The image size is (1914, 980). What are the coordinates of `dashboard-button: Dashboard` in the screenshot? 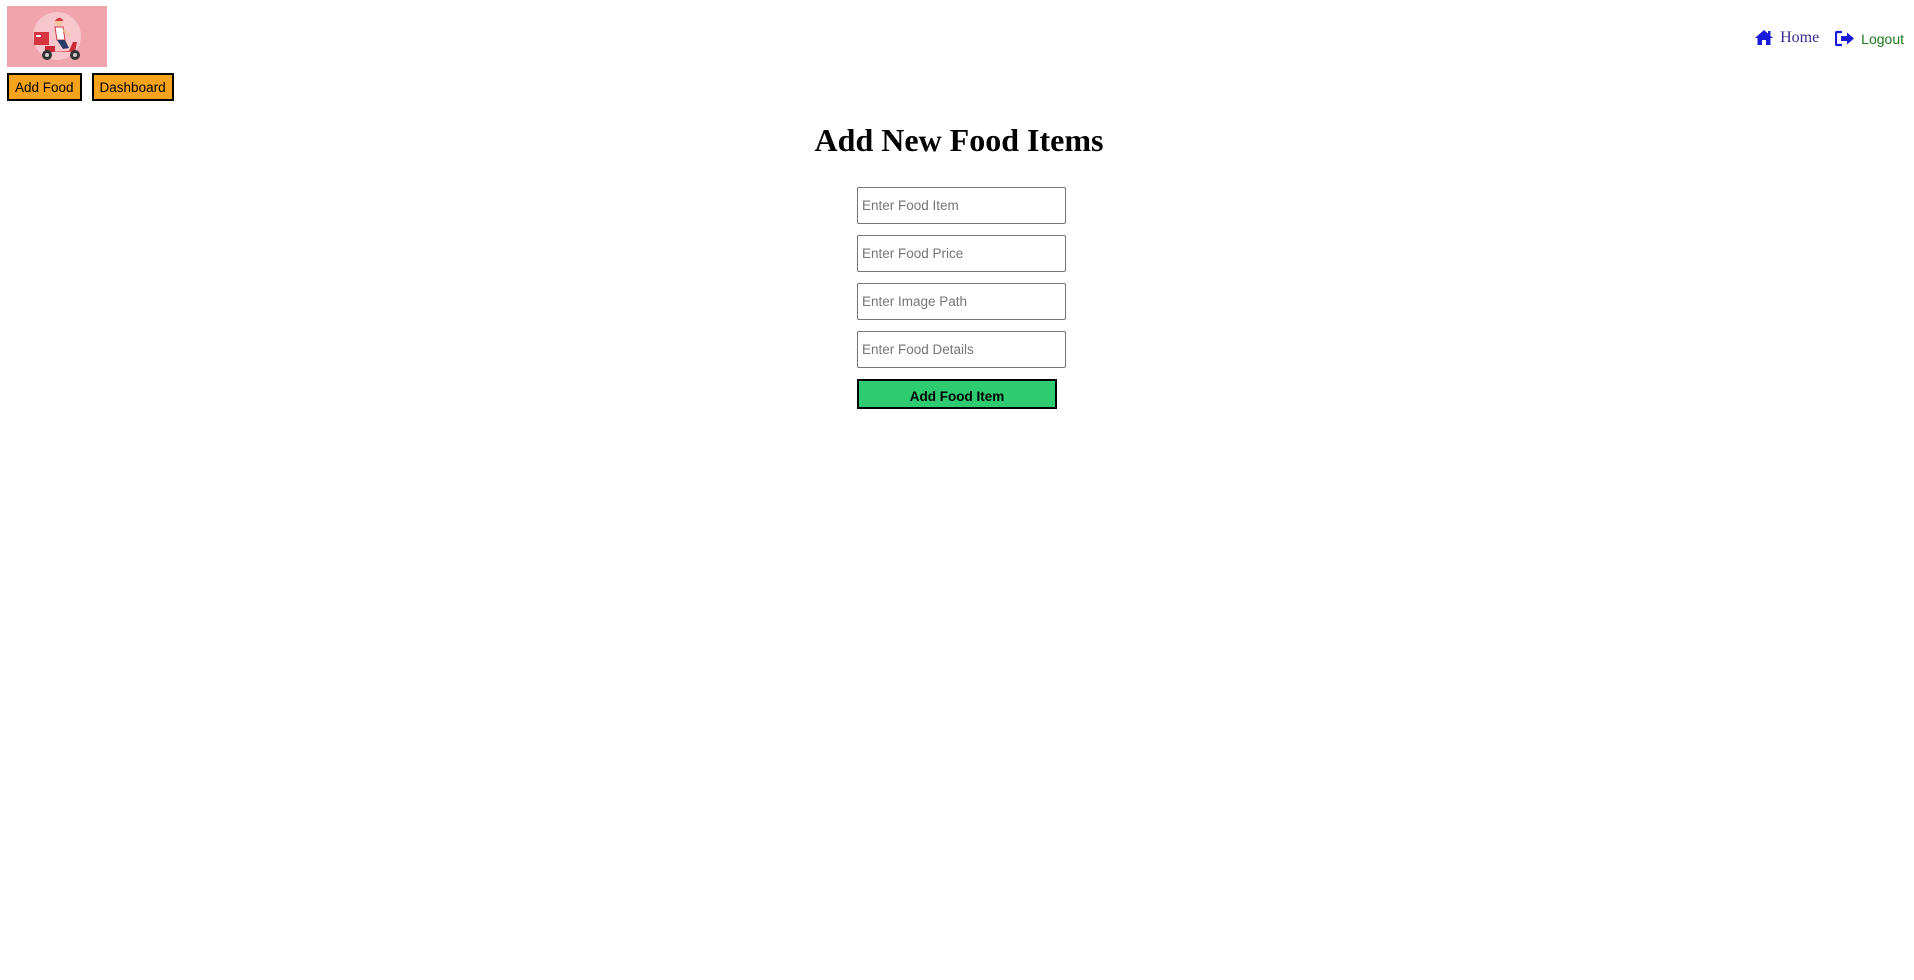 It's located at (132, 87).